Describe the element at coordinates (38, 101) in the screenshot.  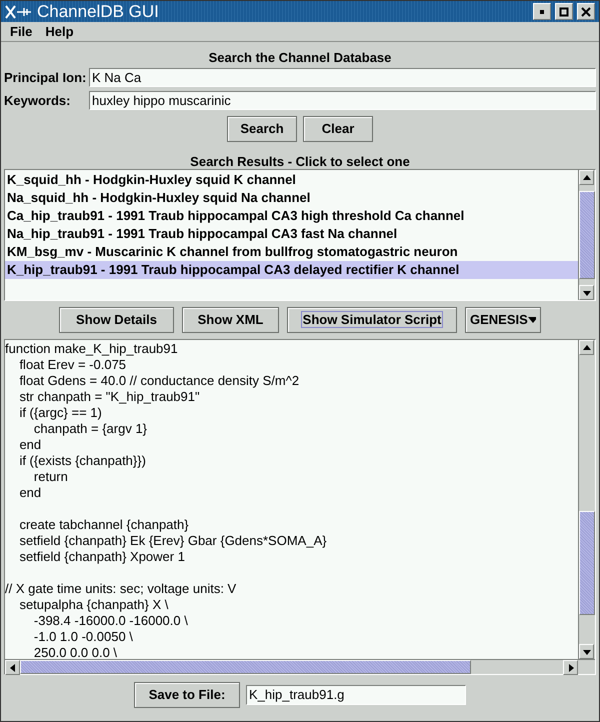
I see `field-label: Keywords:` at that location.